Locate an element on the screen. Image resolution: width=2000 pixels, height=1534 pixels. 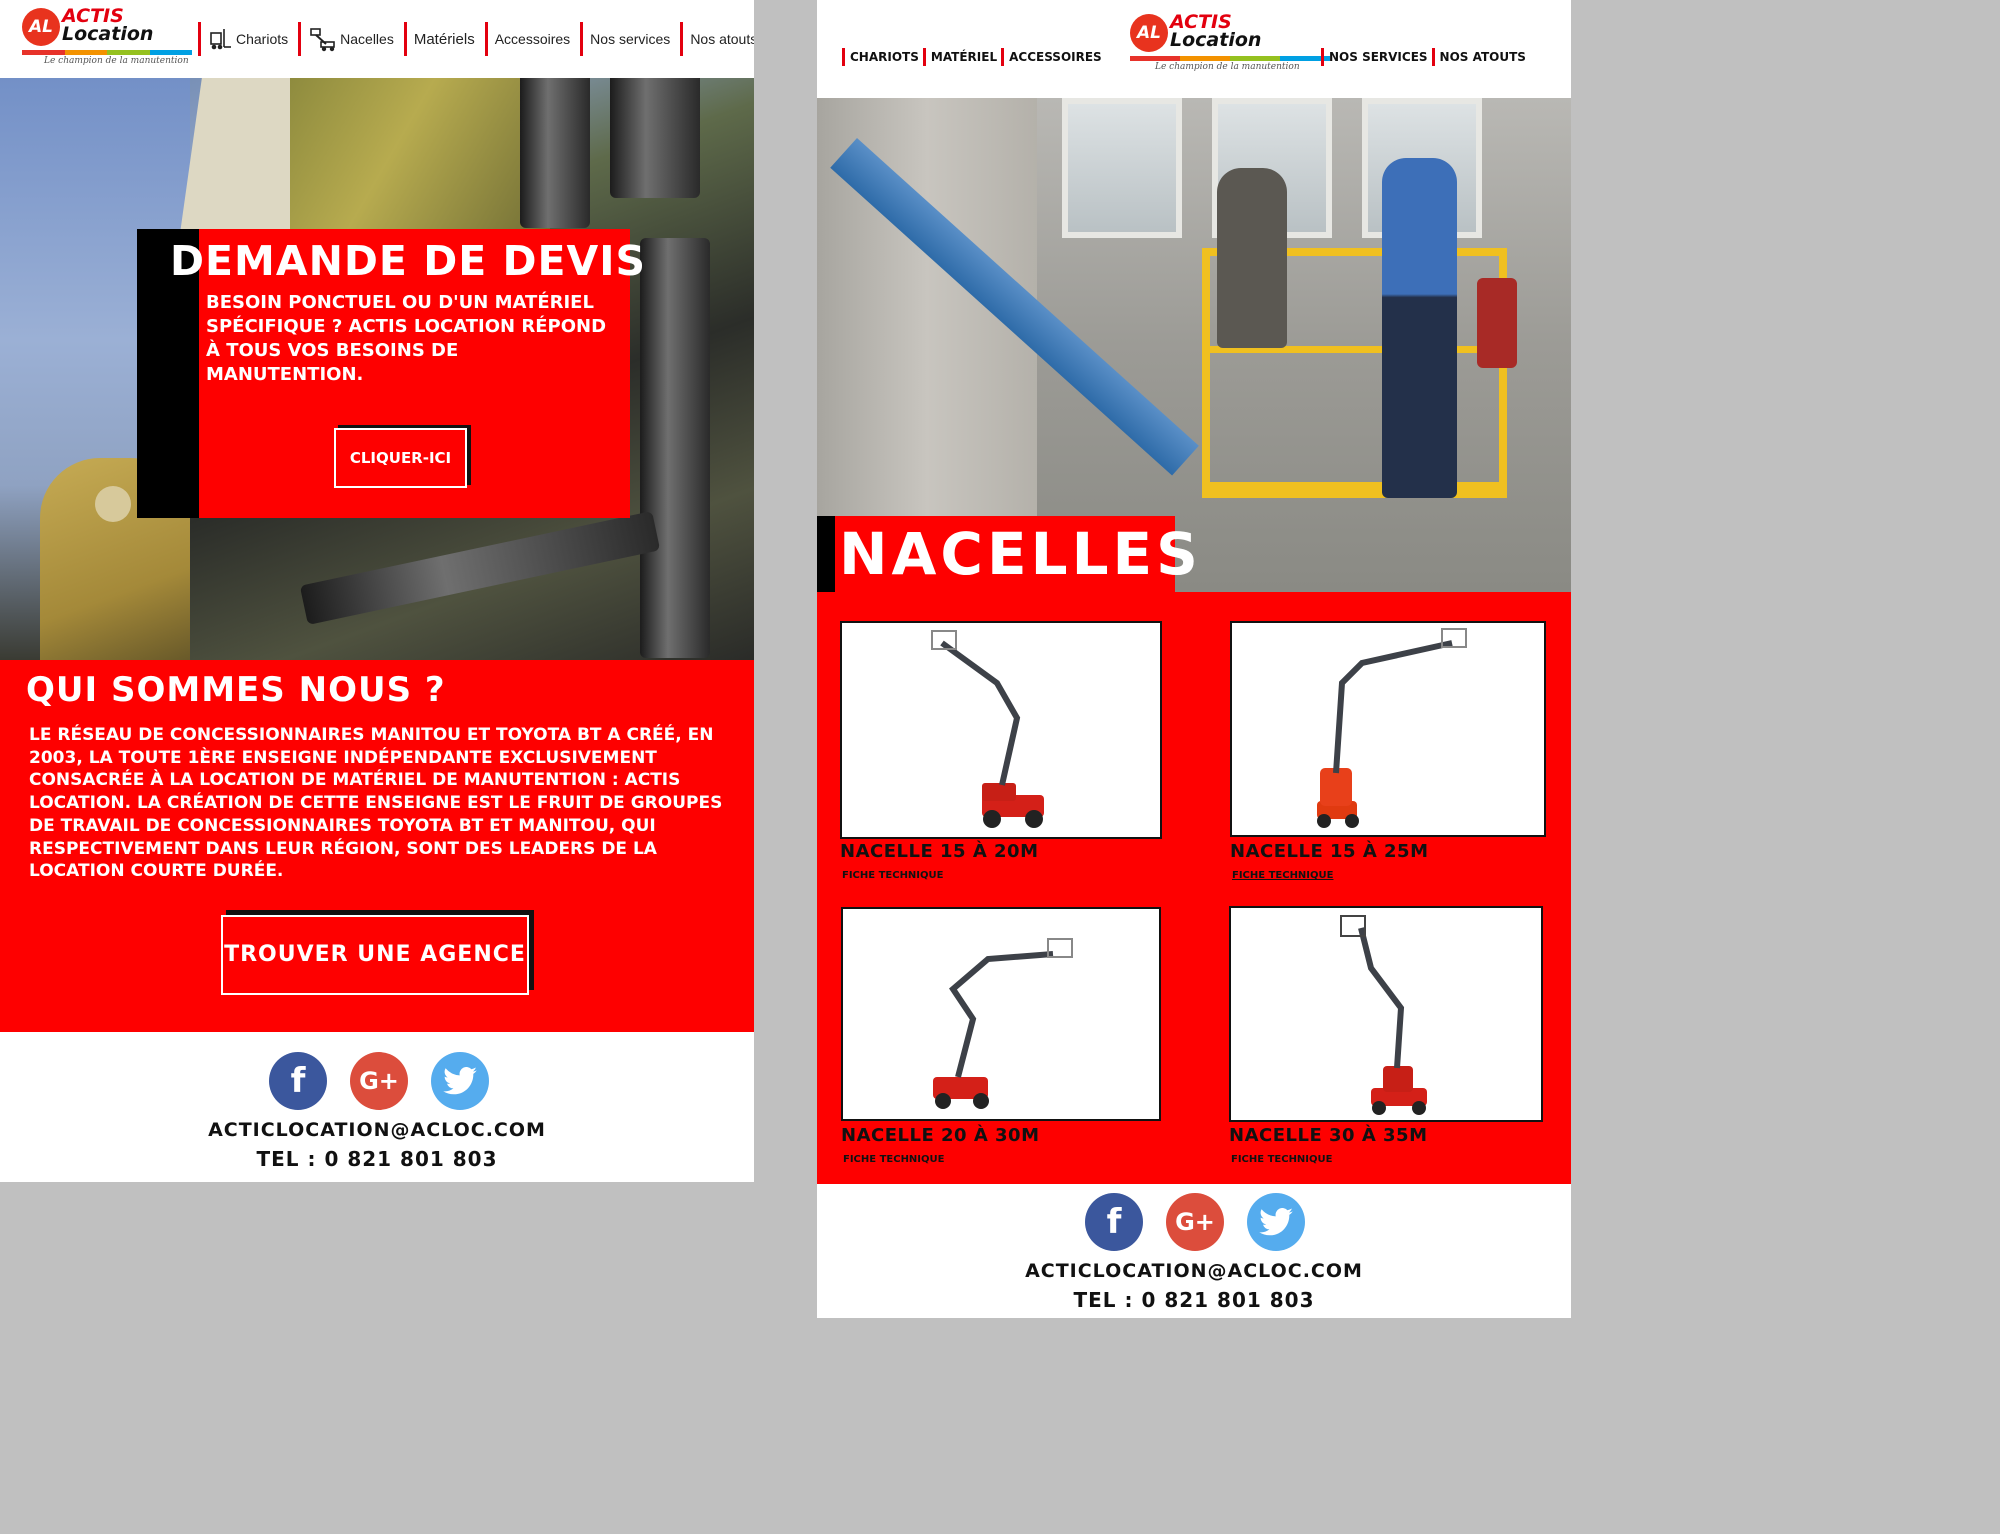
nav-chariots: Chariots is located at coordinates (248, 39).